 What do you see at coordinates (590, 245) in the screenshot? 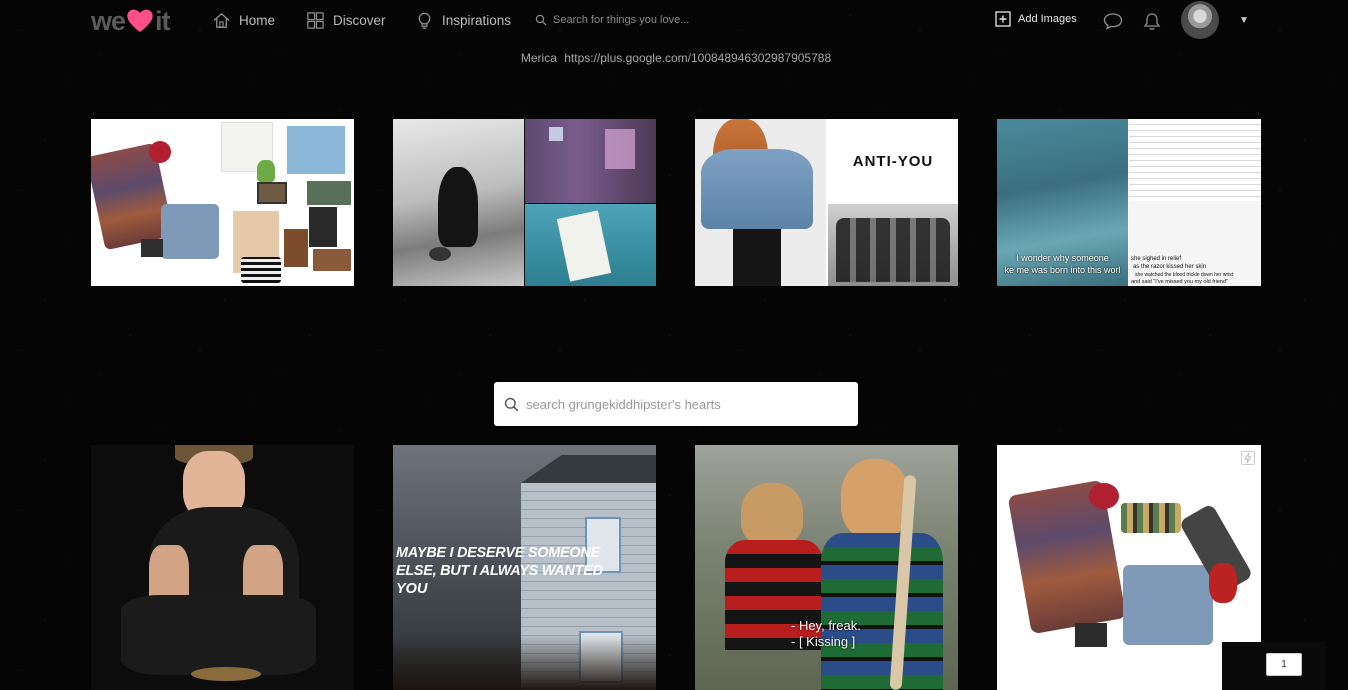
I see `book-in-water-image` at bounding box center [590, 245].